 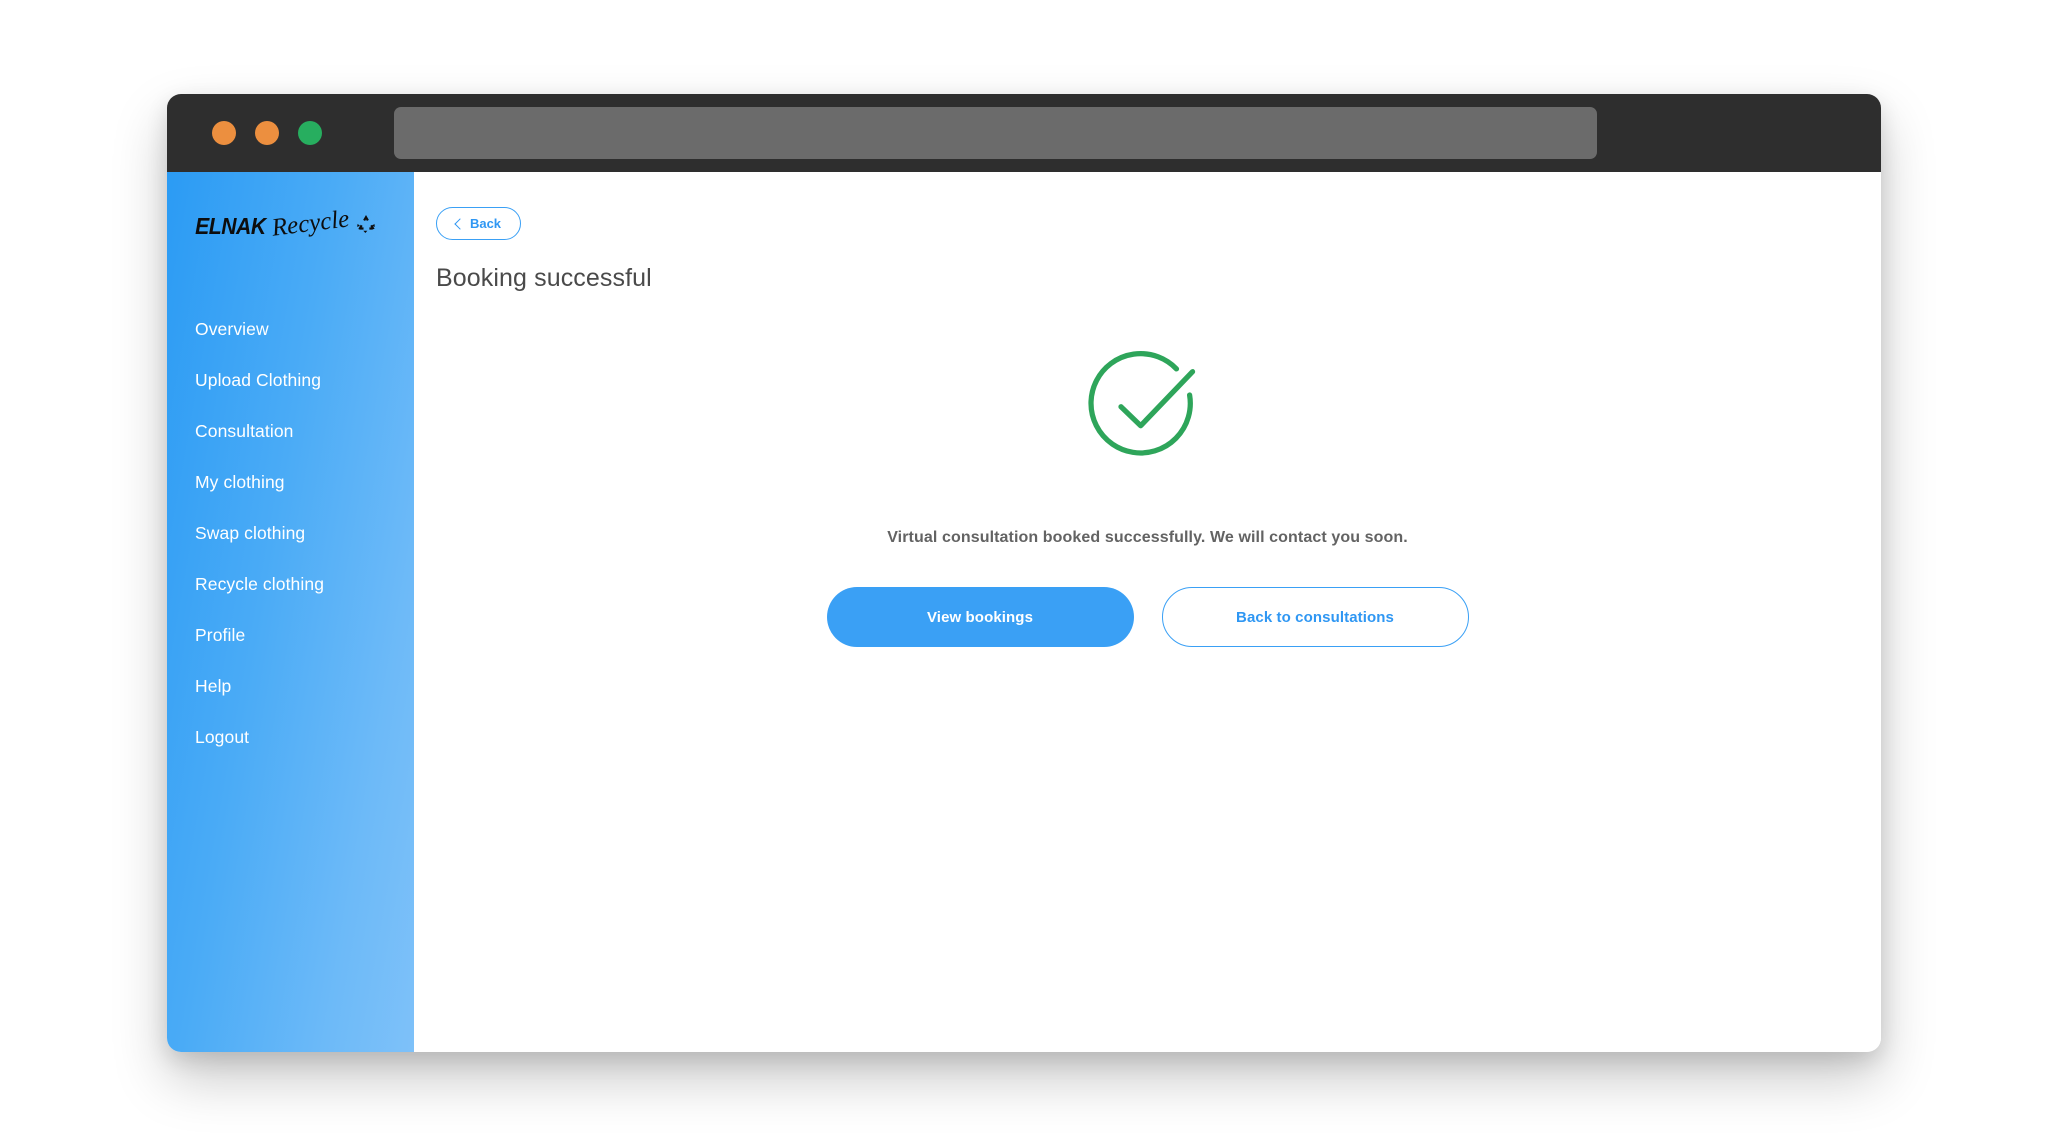 What do you see at coordinates (290, 635) in the screenshot?
I see `sidebar-item-profile: Profile` at bounding box center [290, 635].